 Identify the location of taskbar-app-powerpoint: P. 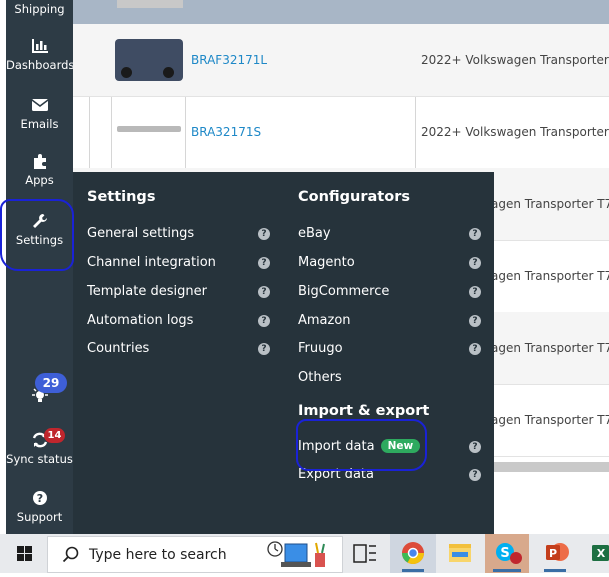
(556, 553).